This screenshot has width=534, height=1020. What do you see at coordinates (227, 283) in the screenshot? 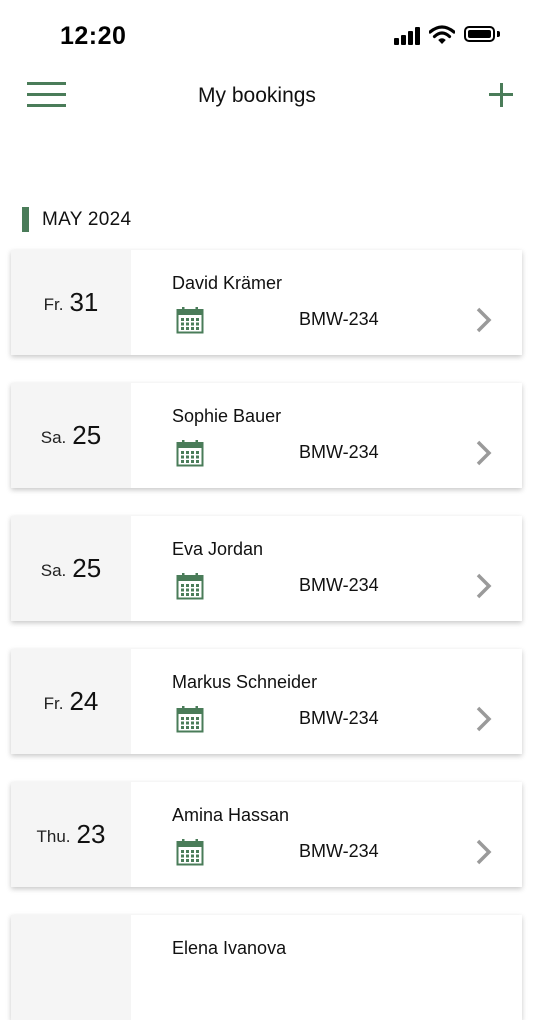
I see `booking-name: David Krämer` at bounding box center [227, 283].